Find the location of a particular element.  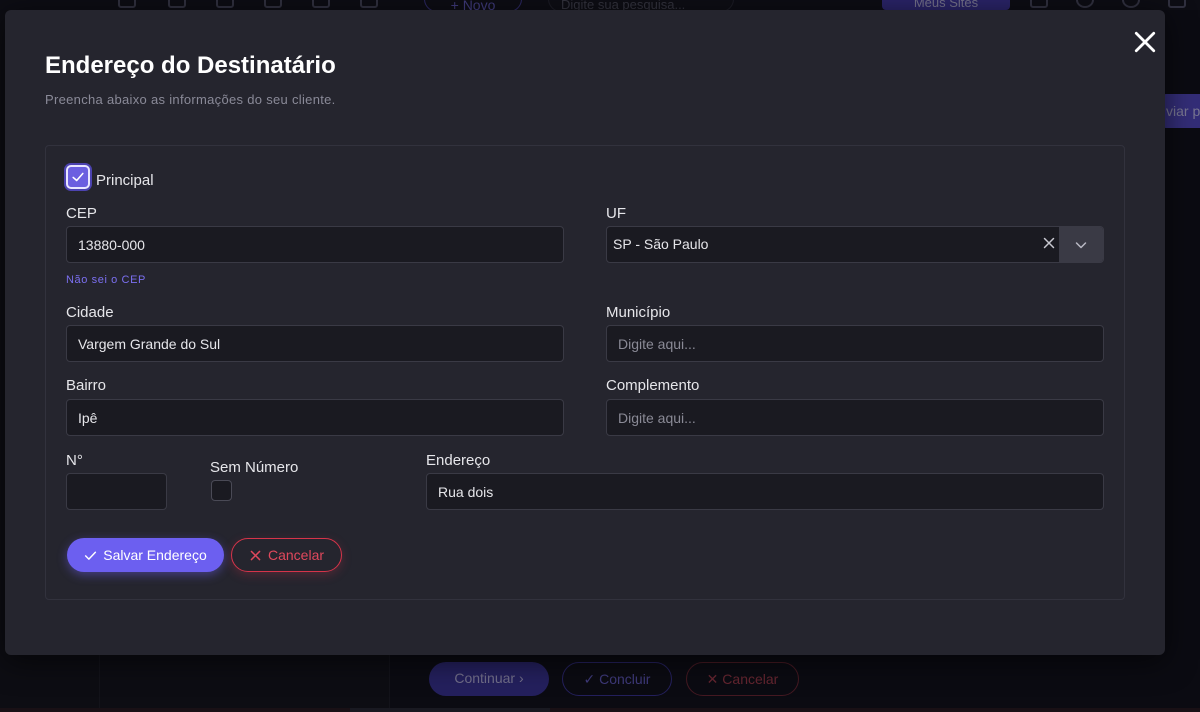

cancelar-button: Cancelar is located at coordinates (286, 555).